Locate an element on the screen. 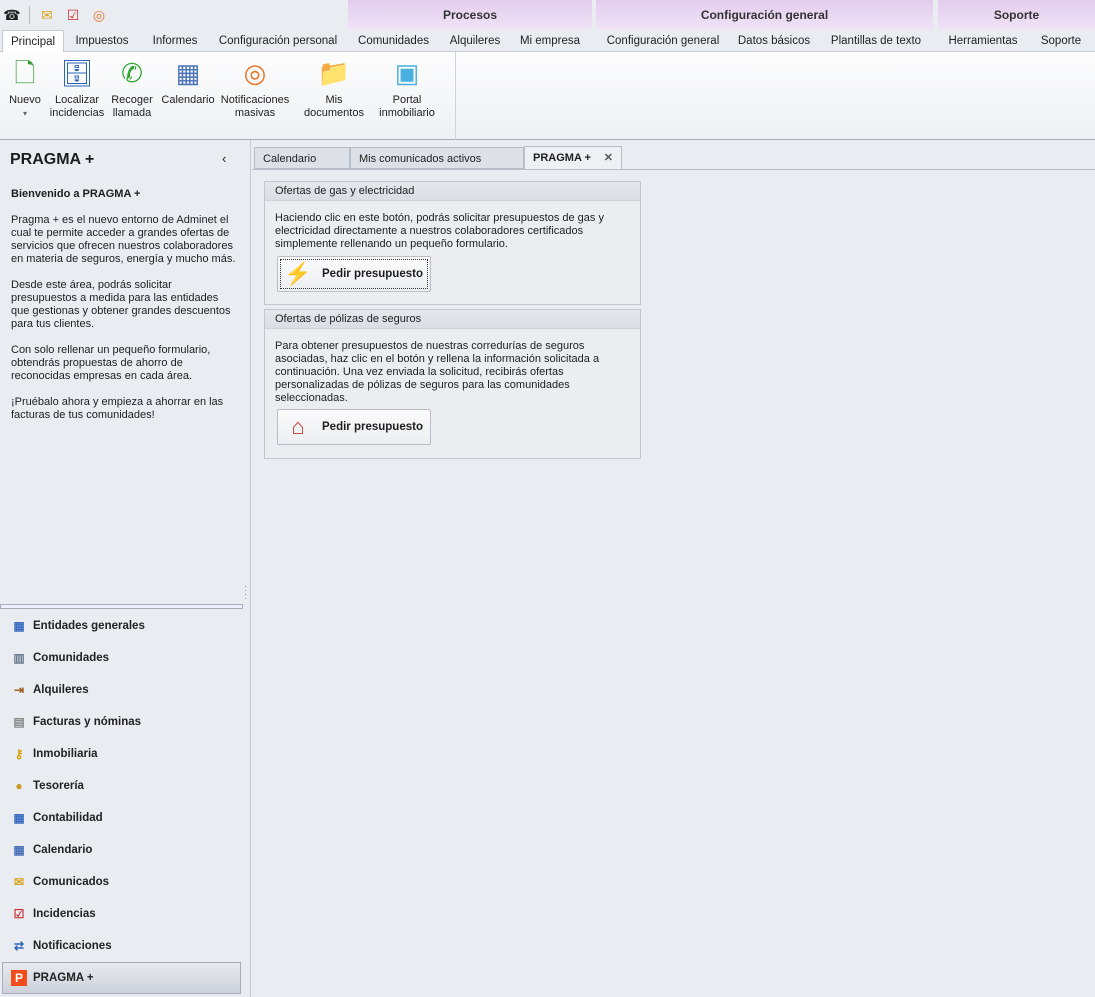 This screenshot has width=1095, height=997. nav-item-contabilidad: ▦ Contabilidad is located at coordinates (125, 818).